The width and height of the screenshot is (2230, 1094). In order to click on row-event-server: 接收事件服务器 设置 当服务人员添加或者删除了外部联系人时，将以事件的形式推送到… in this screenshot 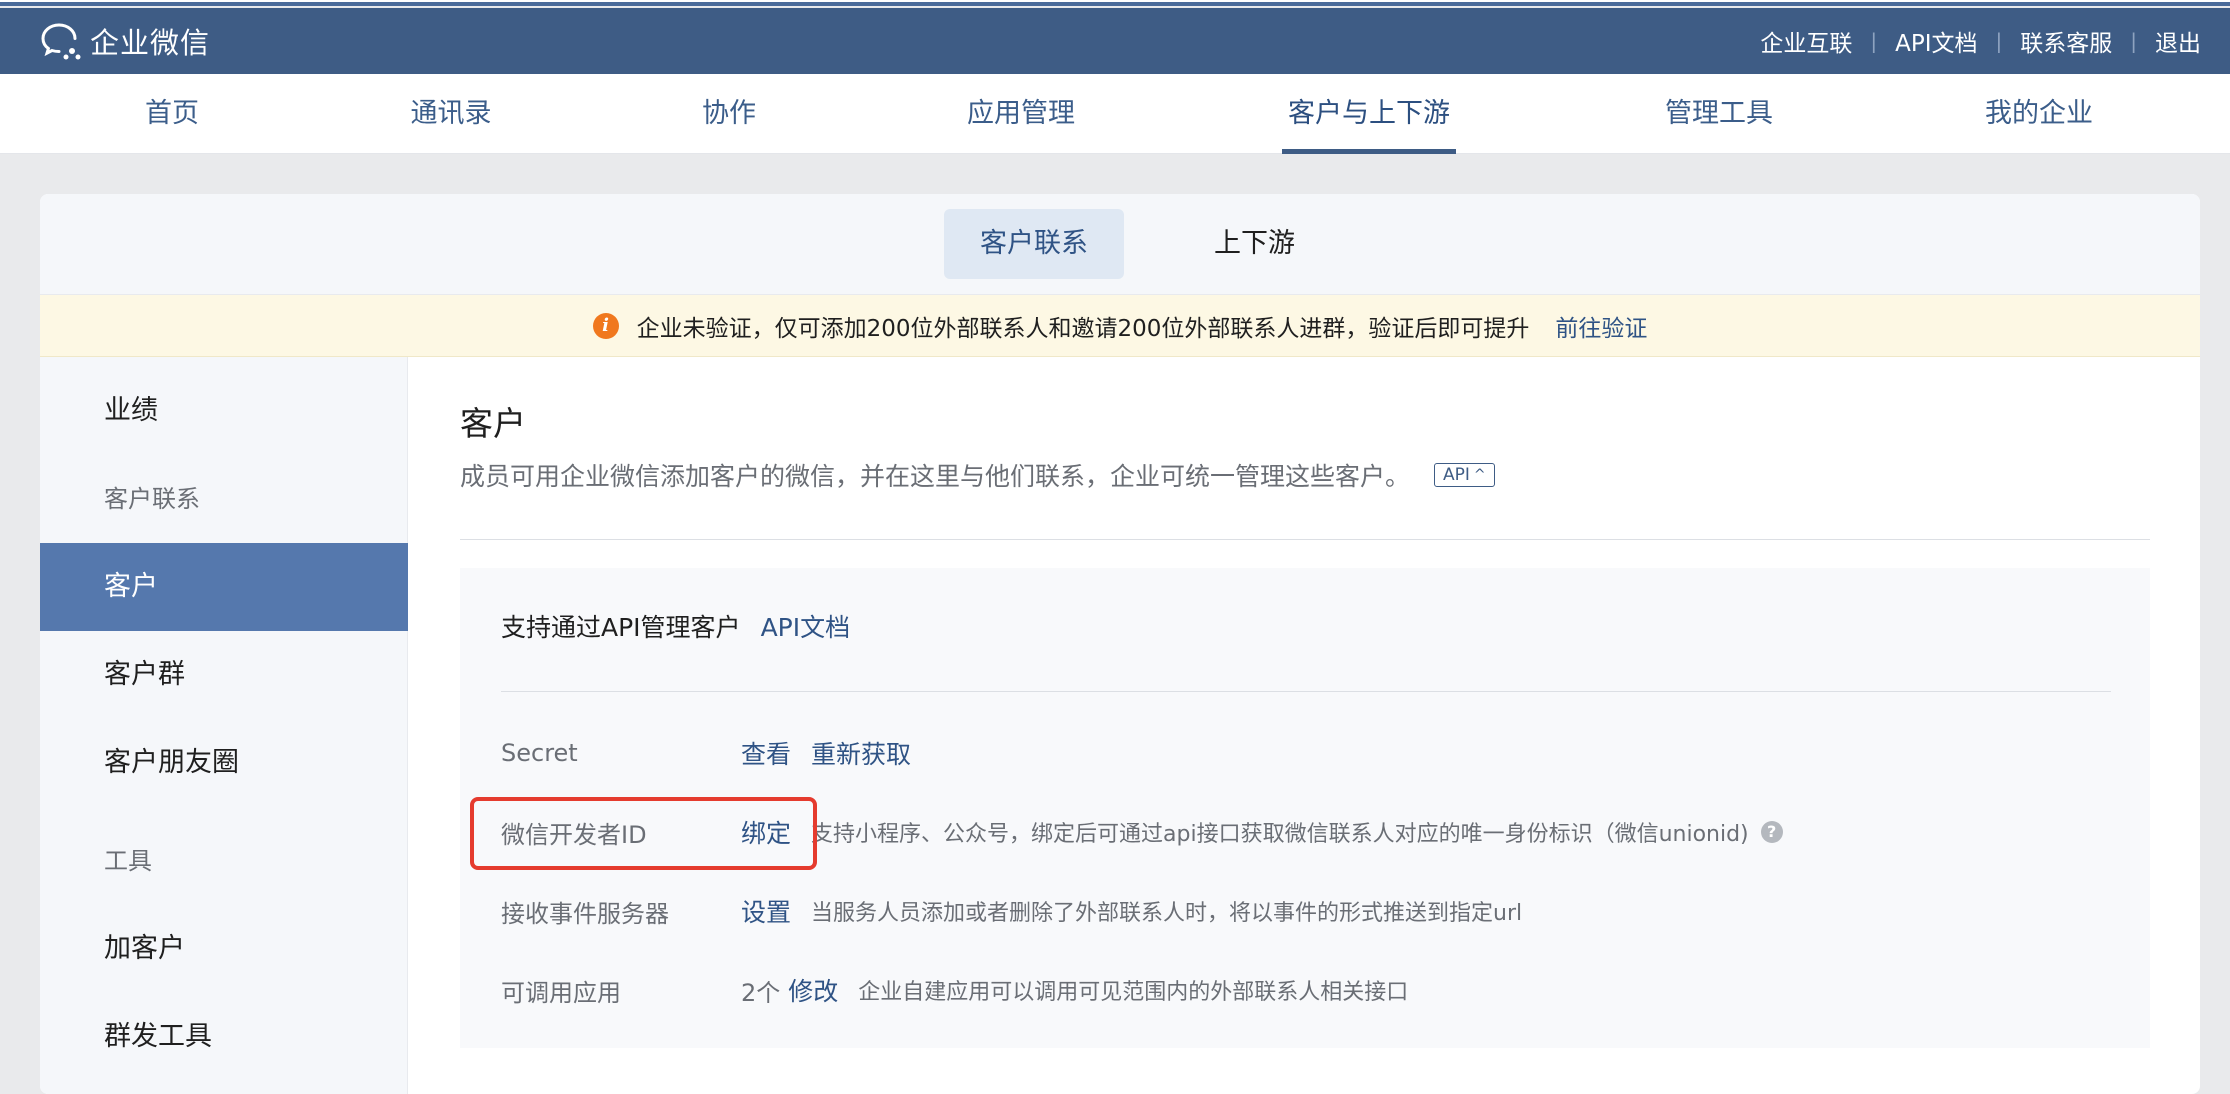, I will do `click(1011, 911)`.